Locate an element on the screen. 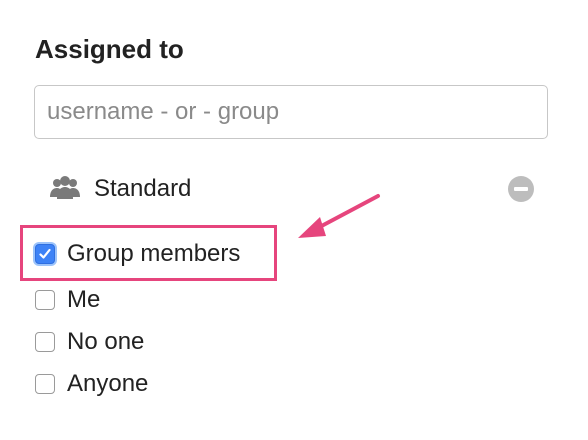 The width and height of the screenshot is (588, 440). annotation-highlight-box is located at coordinates (148, 253).